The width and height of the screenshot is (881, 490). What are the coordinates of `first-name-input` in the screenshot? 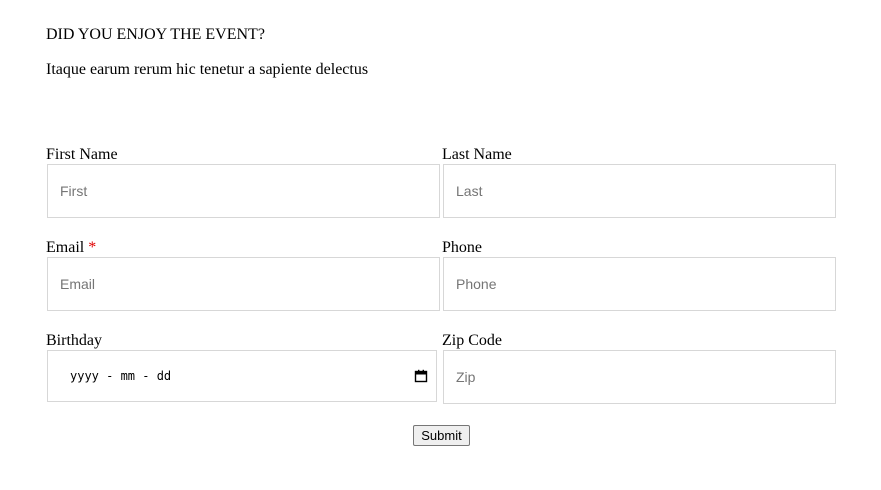 It's located at (243, 191).